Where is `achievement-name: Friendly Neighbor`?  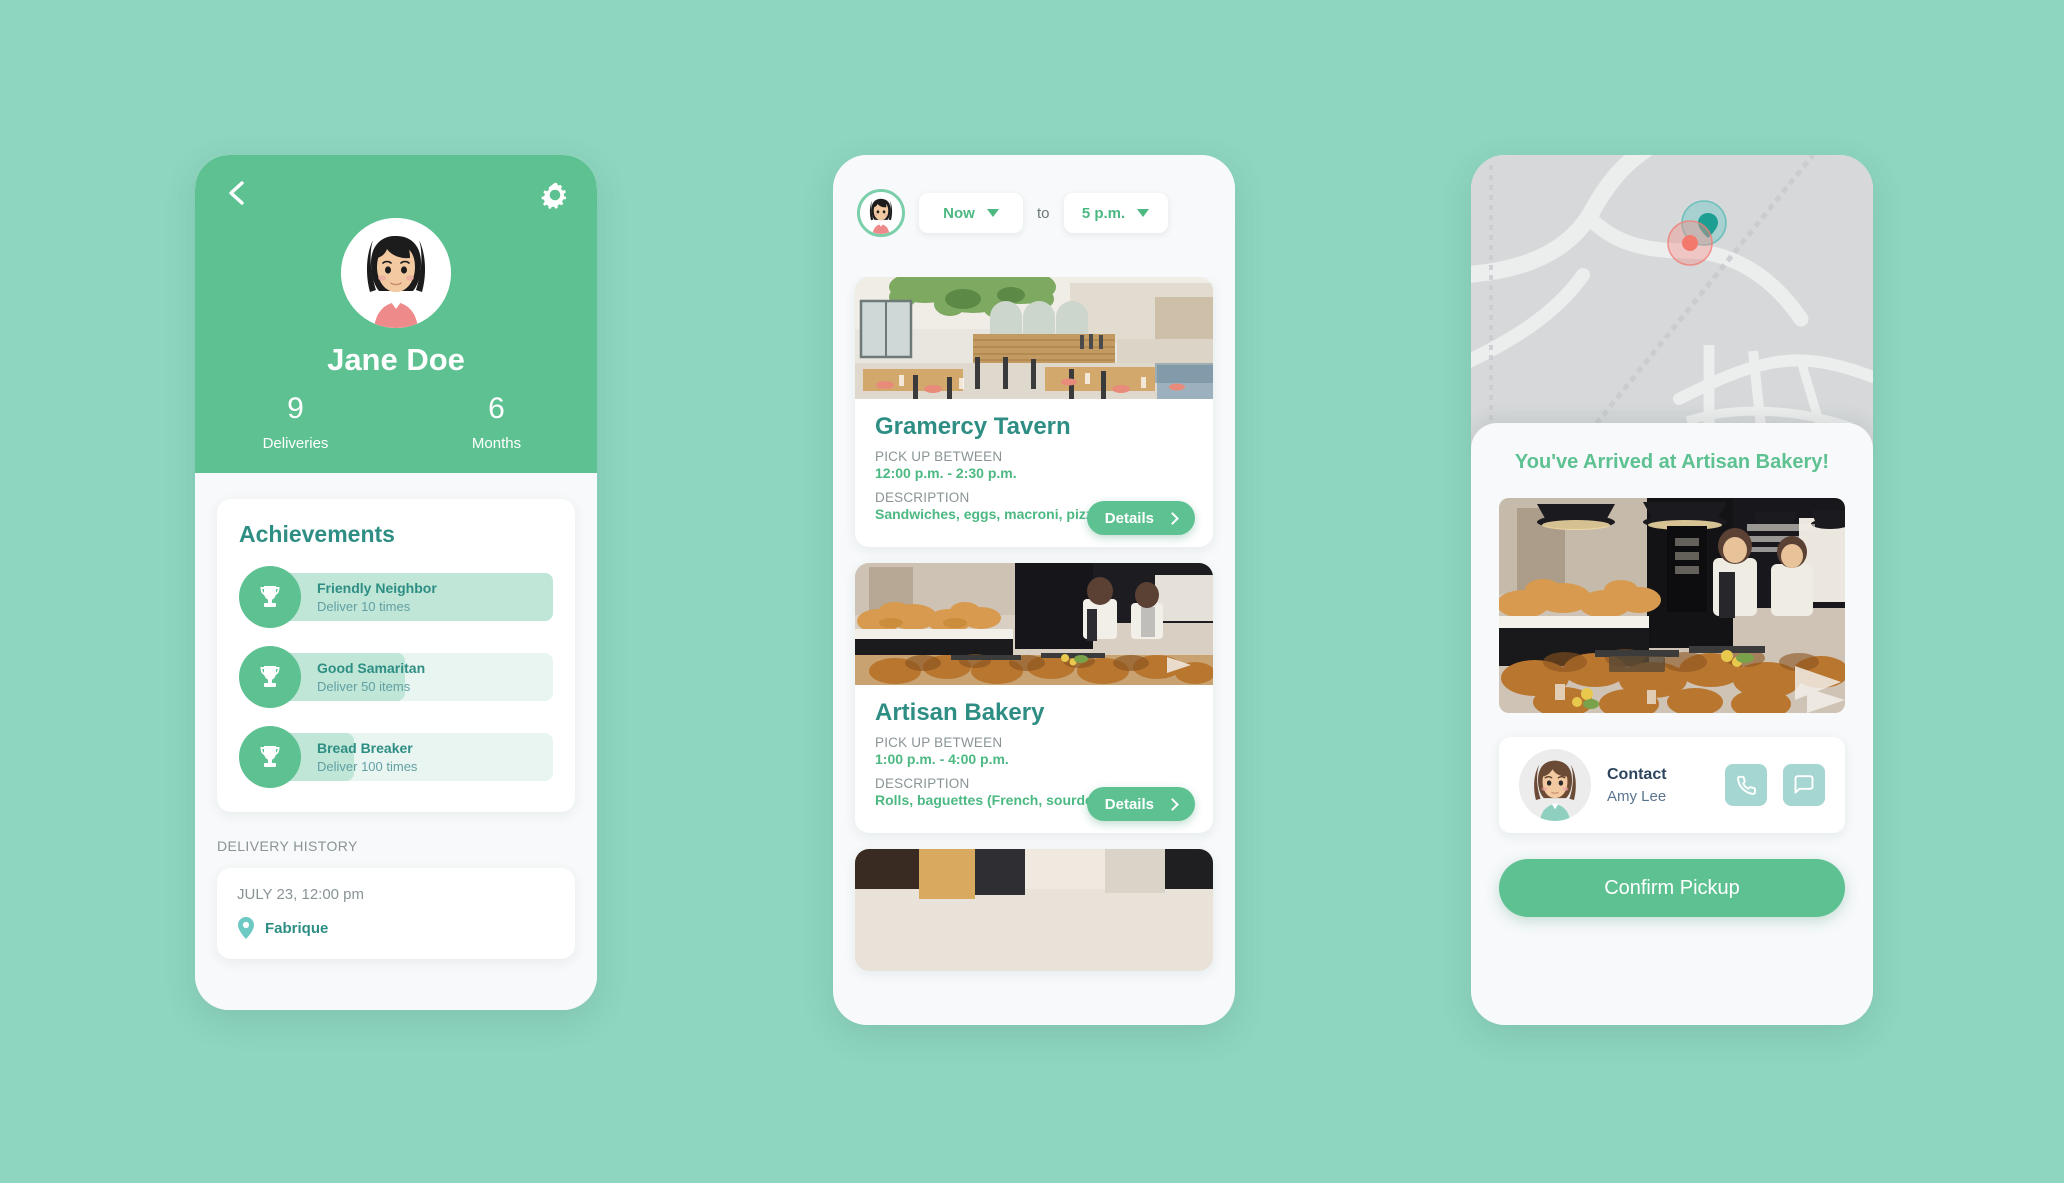
achievement-name: Friendly Neighbor is located at coordinates (377, 588).